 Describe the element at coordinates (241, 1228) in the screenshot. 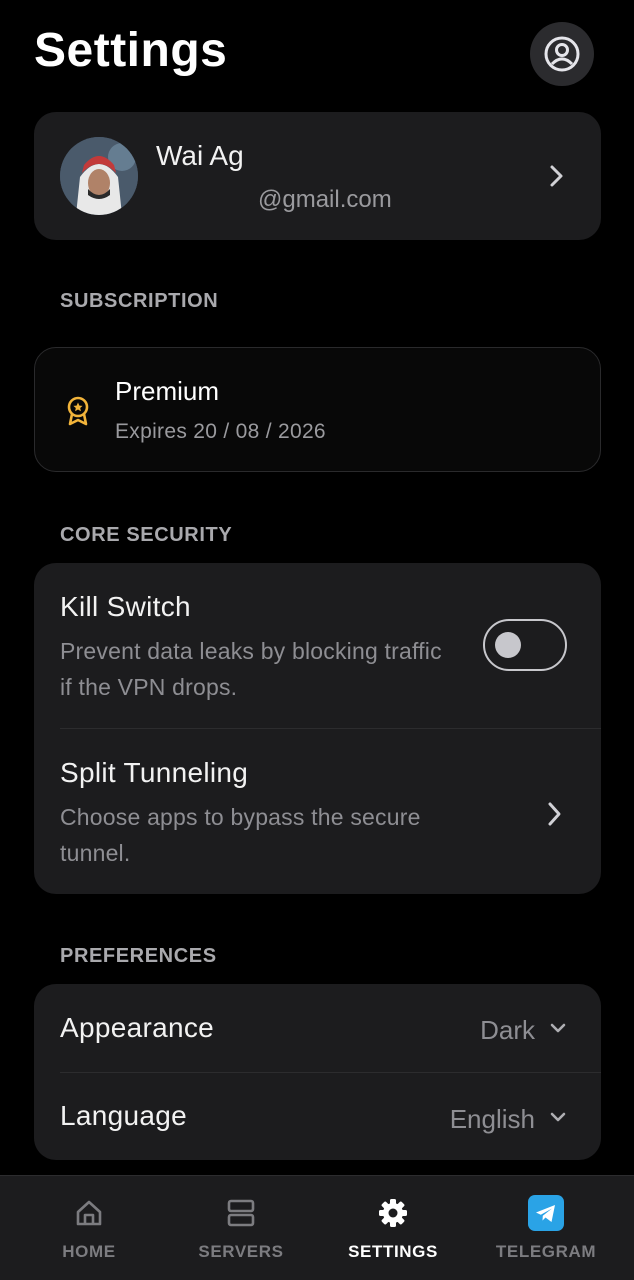

I see `nav-item-servers: SERVERS` at that location.